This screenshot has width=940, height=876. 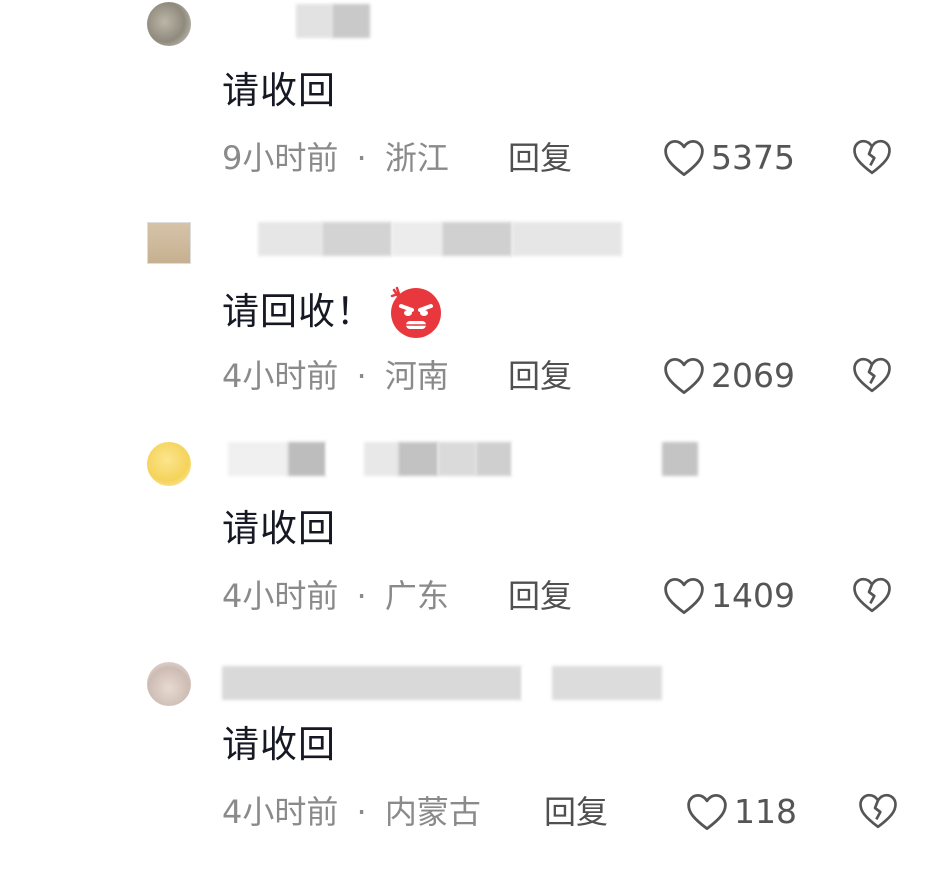 What do you see at coordinates (753, 595) in the screenshot?
I see `like-count: 1409` at bounding box center [753, 595].